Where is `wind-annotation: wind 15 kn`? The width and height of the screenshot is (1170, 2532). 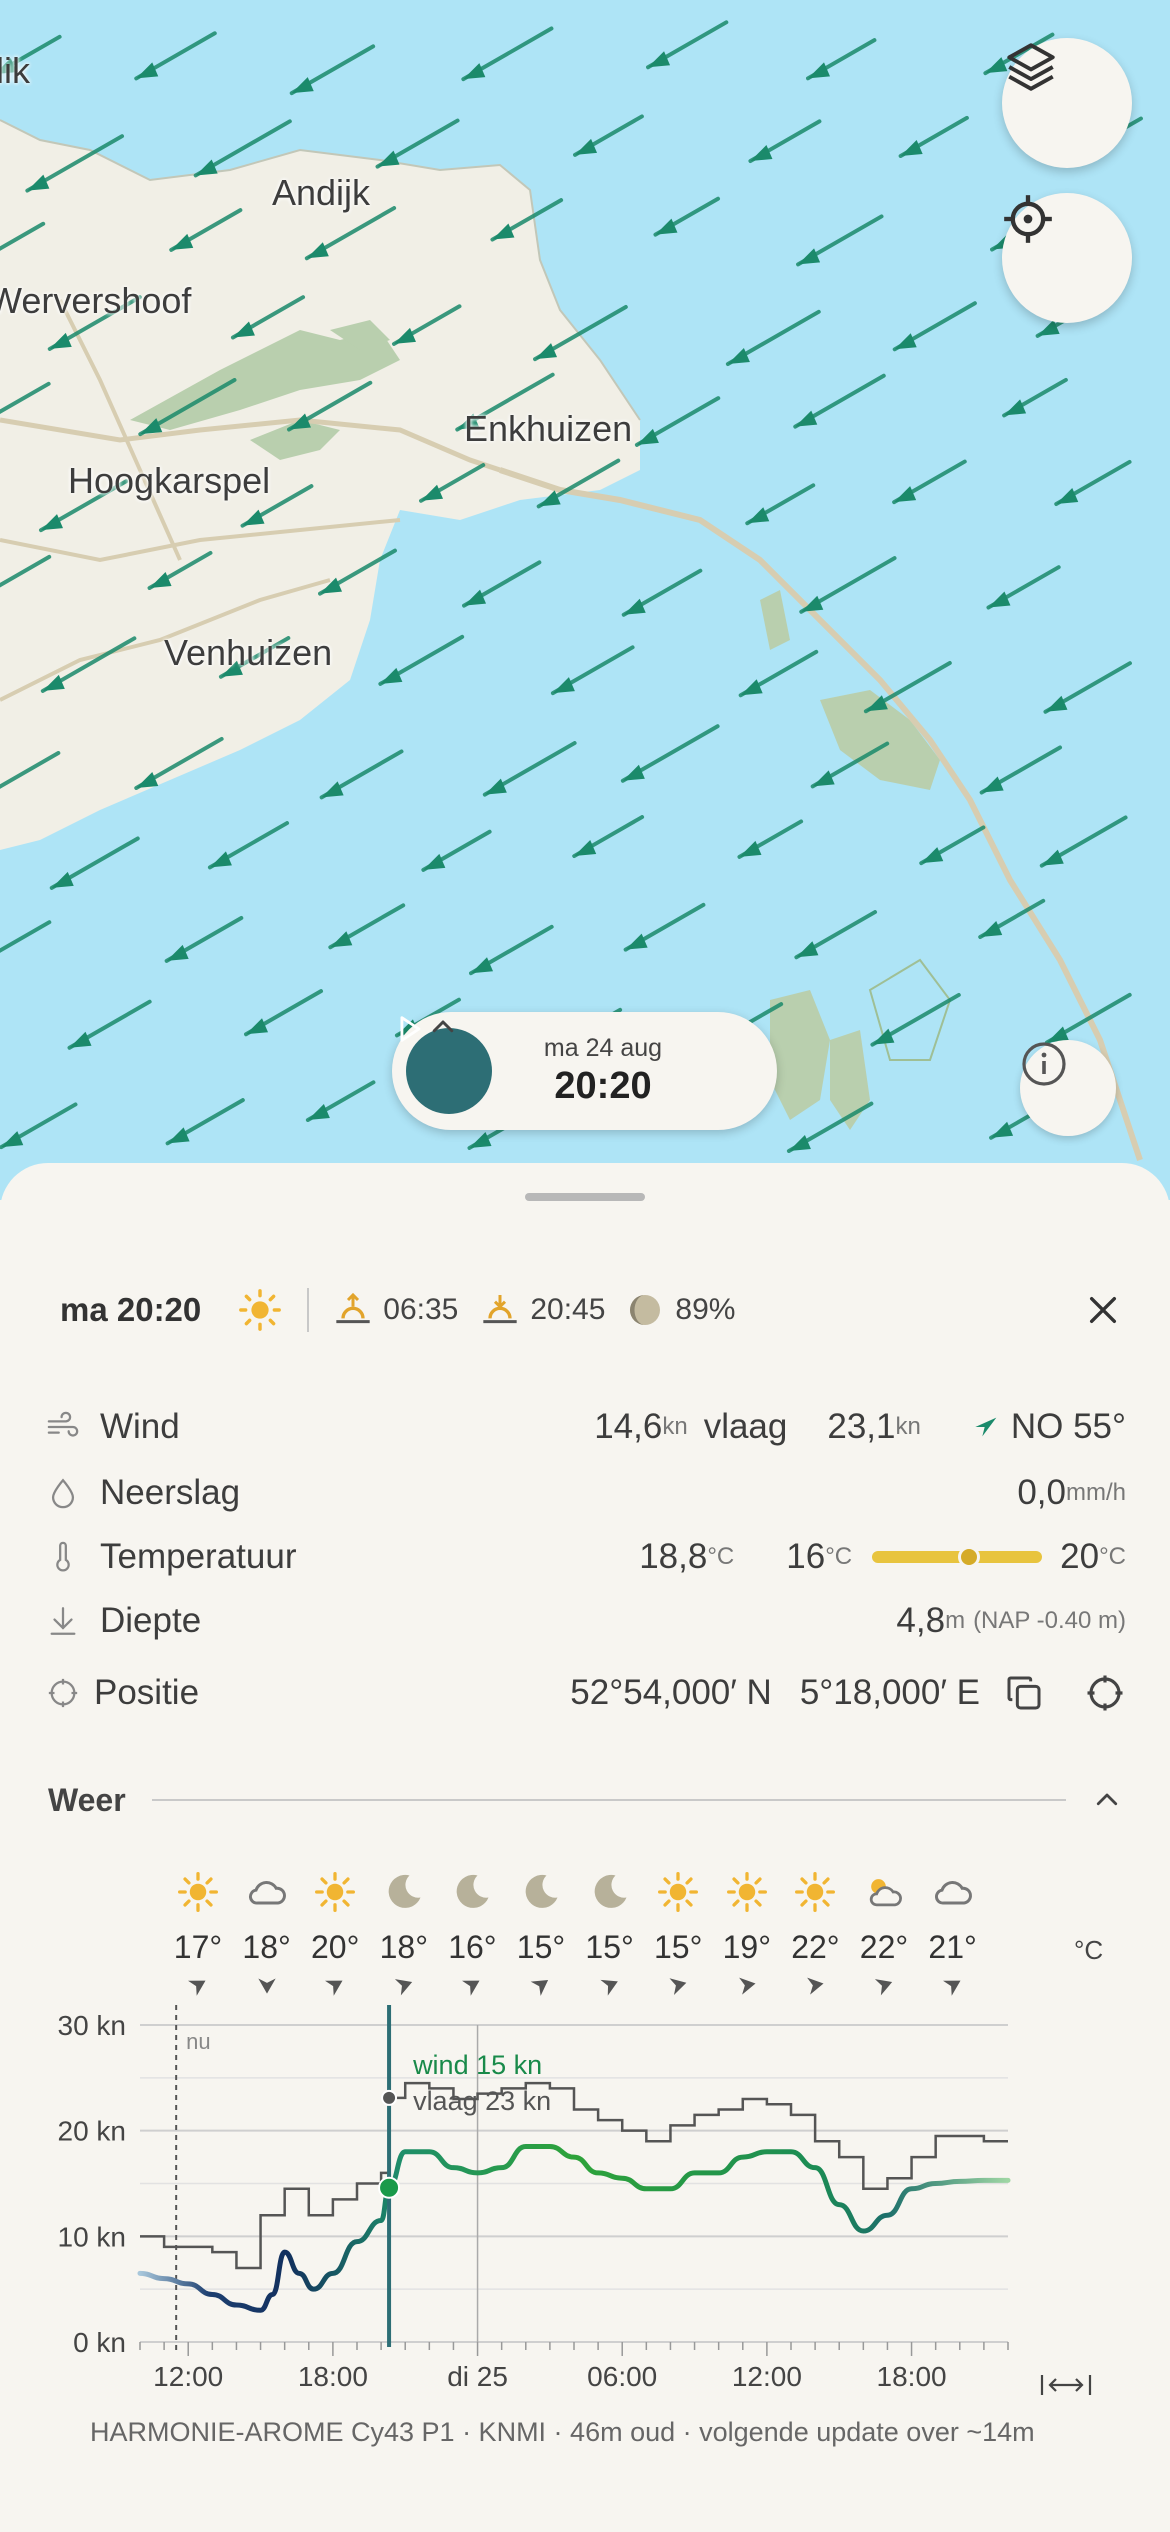 wind-annotation: wind 15 kn is located at coordinates (477, 2065).